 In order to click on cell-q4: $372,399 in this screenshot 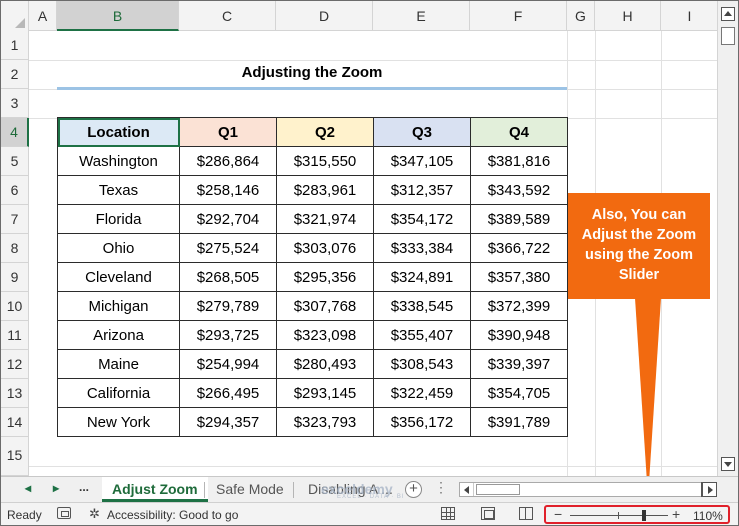, I will do `click(519, 306)`.